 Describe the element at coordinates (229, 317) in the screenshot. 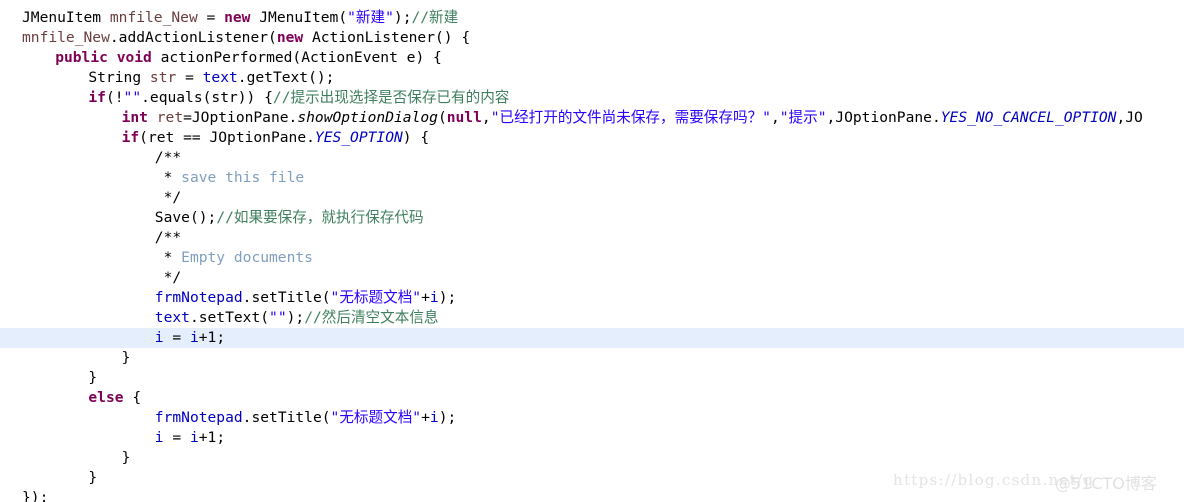

I see `token-plain: .setText(` at that location.